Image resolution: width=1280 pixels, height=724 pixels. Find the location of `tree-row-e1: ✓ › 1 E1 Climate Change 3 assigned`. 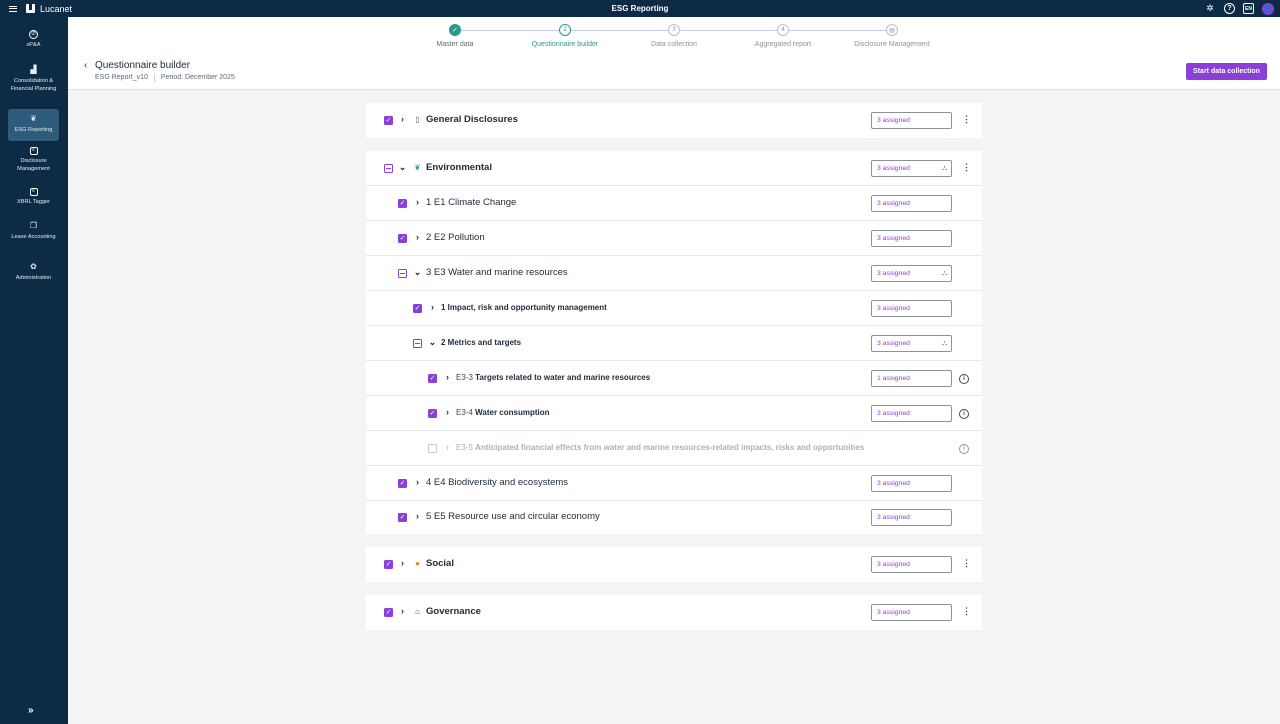

tree-row-e1: ✓ › 1 E1 Climate Change 3 assigned is located at coordinates (674, 203).